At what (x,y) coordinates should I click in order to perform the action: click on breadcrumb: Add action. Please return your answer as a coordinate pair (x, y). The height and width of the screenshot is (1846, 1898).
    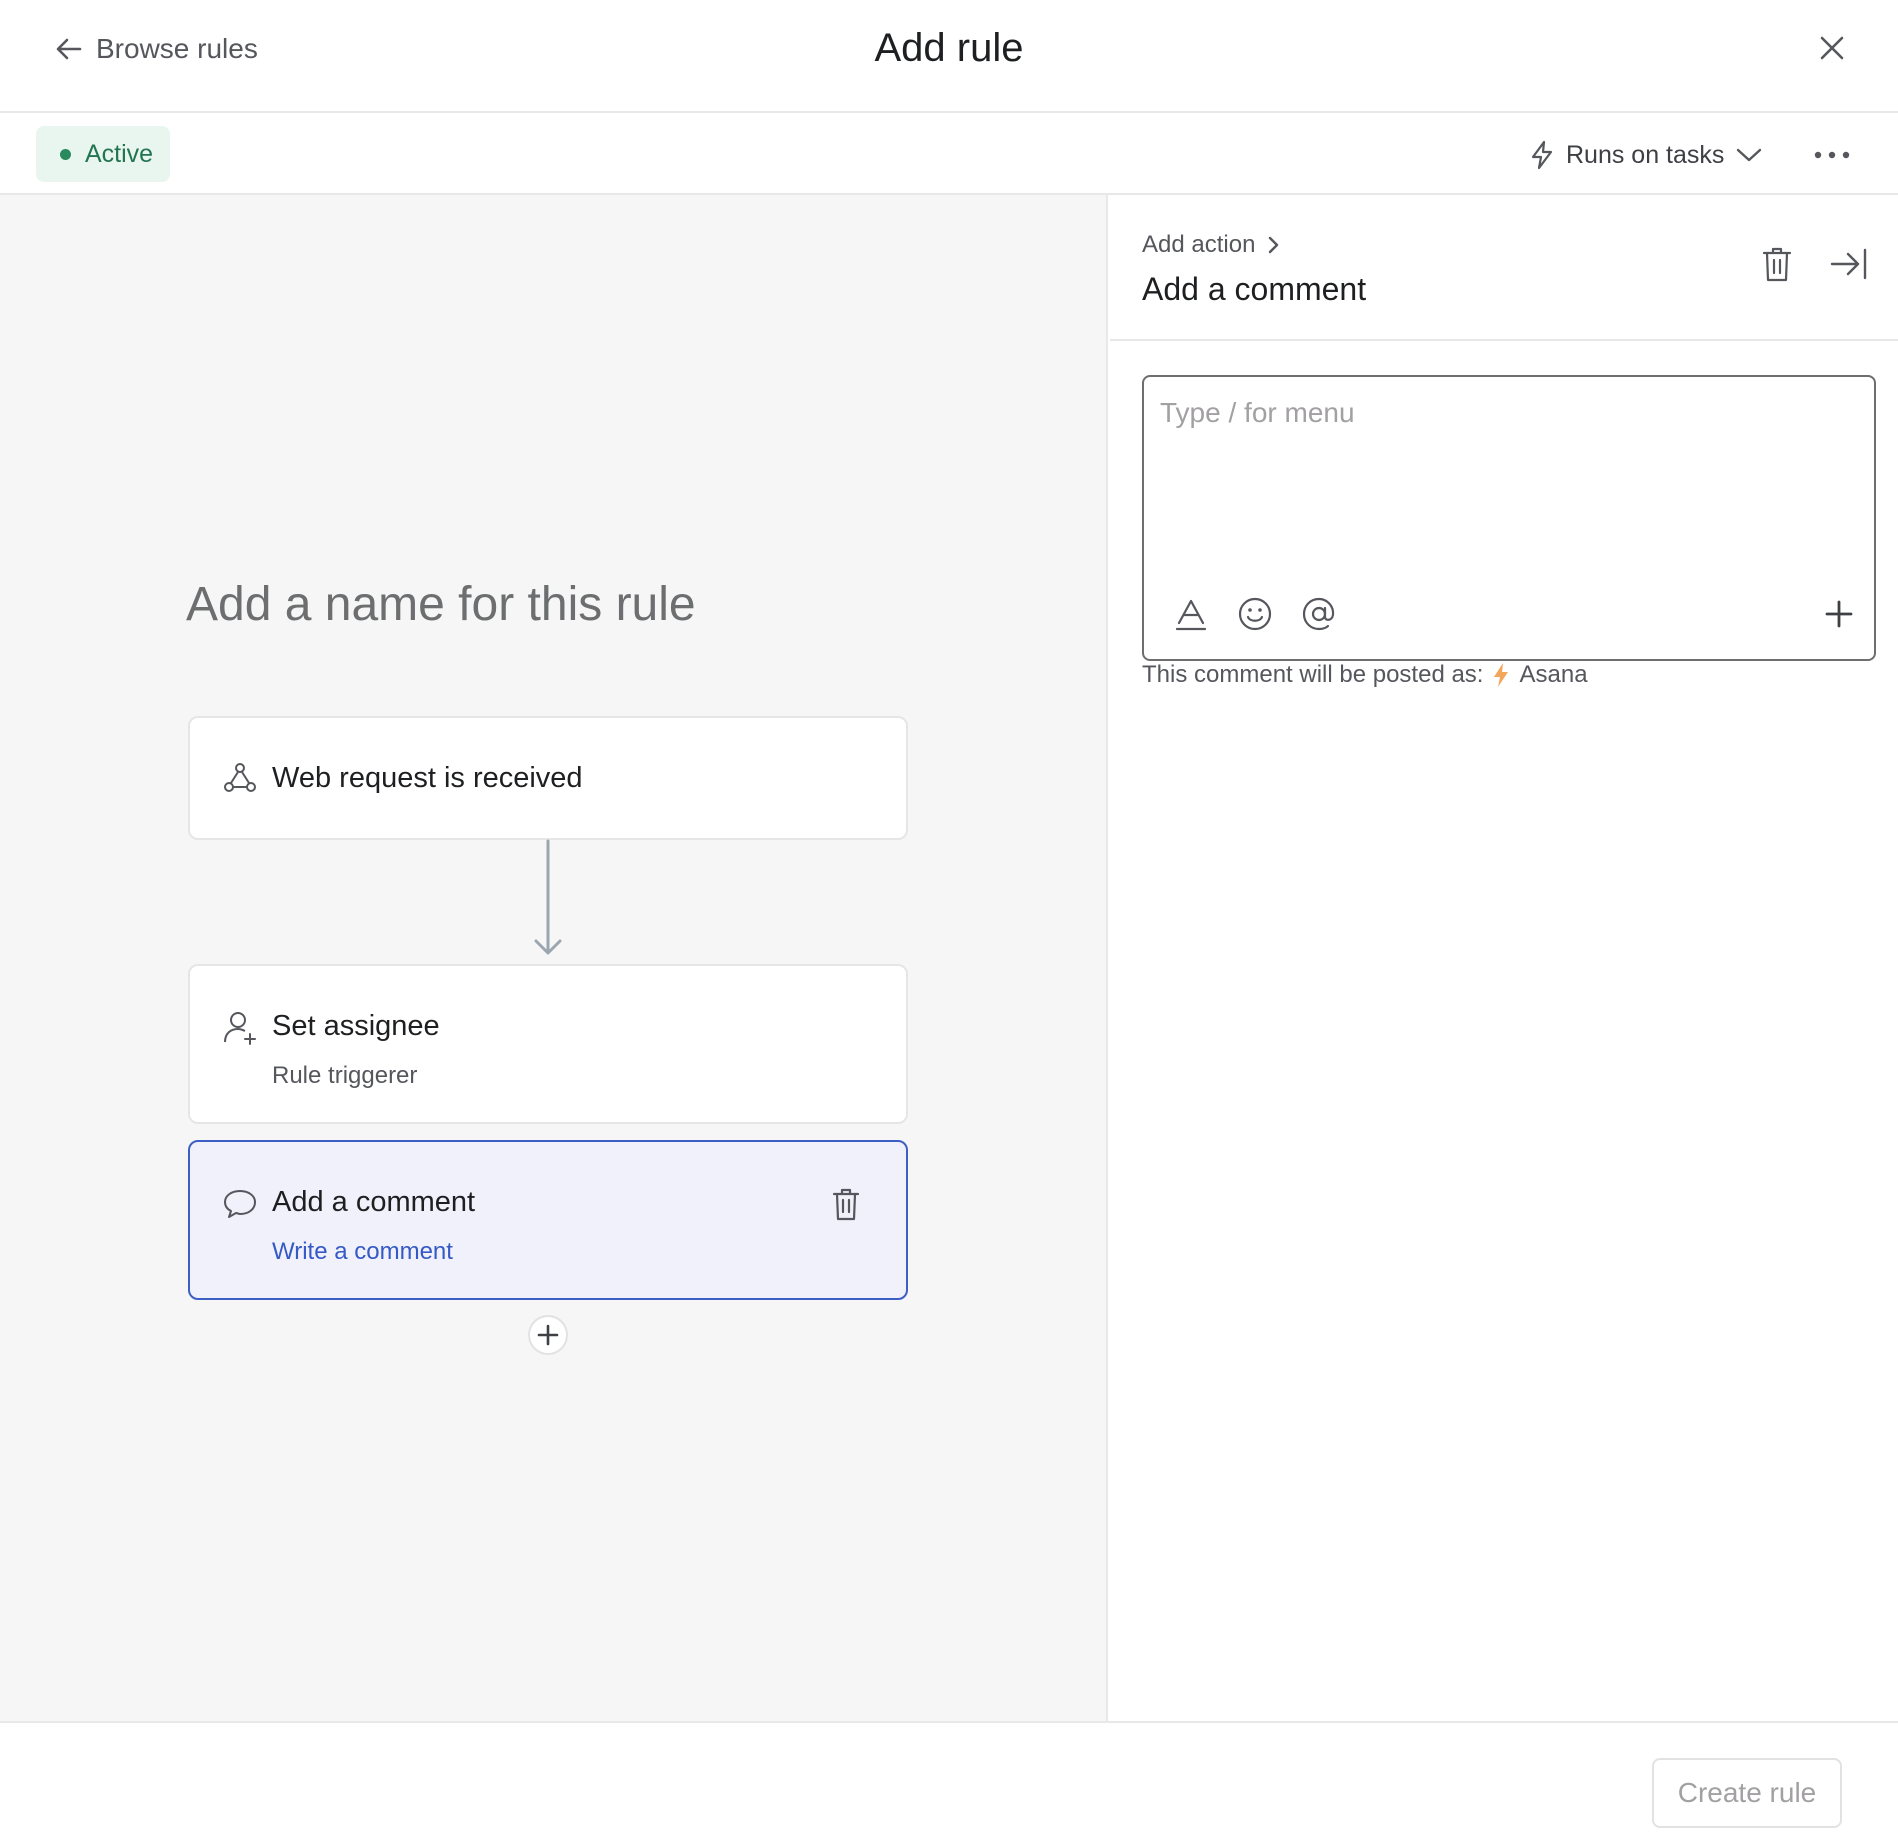
    Looking at the image, I should click on (1211, 245).